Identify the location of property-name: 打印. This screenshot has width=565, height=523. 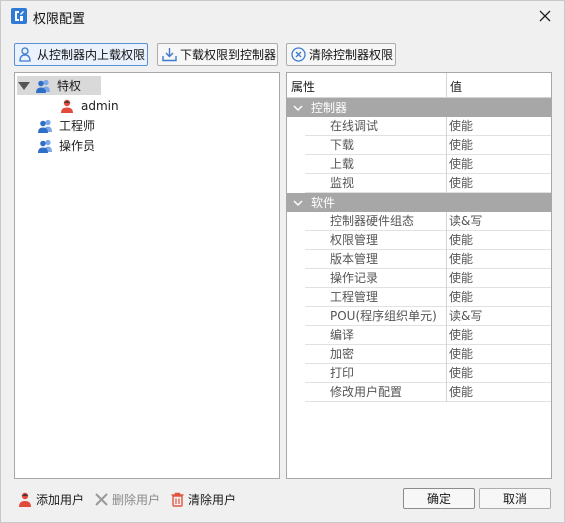
(375, 373).